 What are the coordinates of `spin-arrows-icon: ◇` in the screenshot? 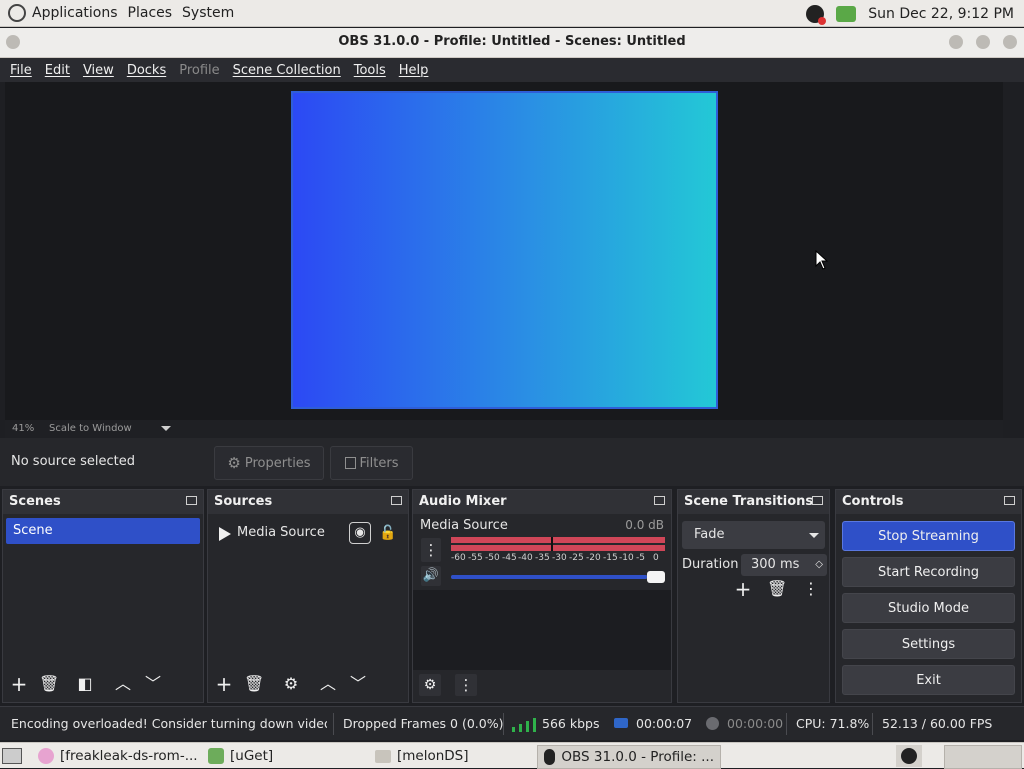 It's located at (819, 565).